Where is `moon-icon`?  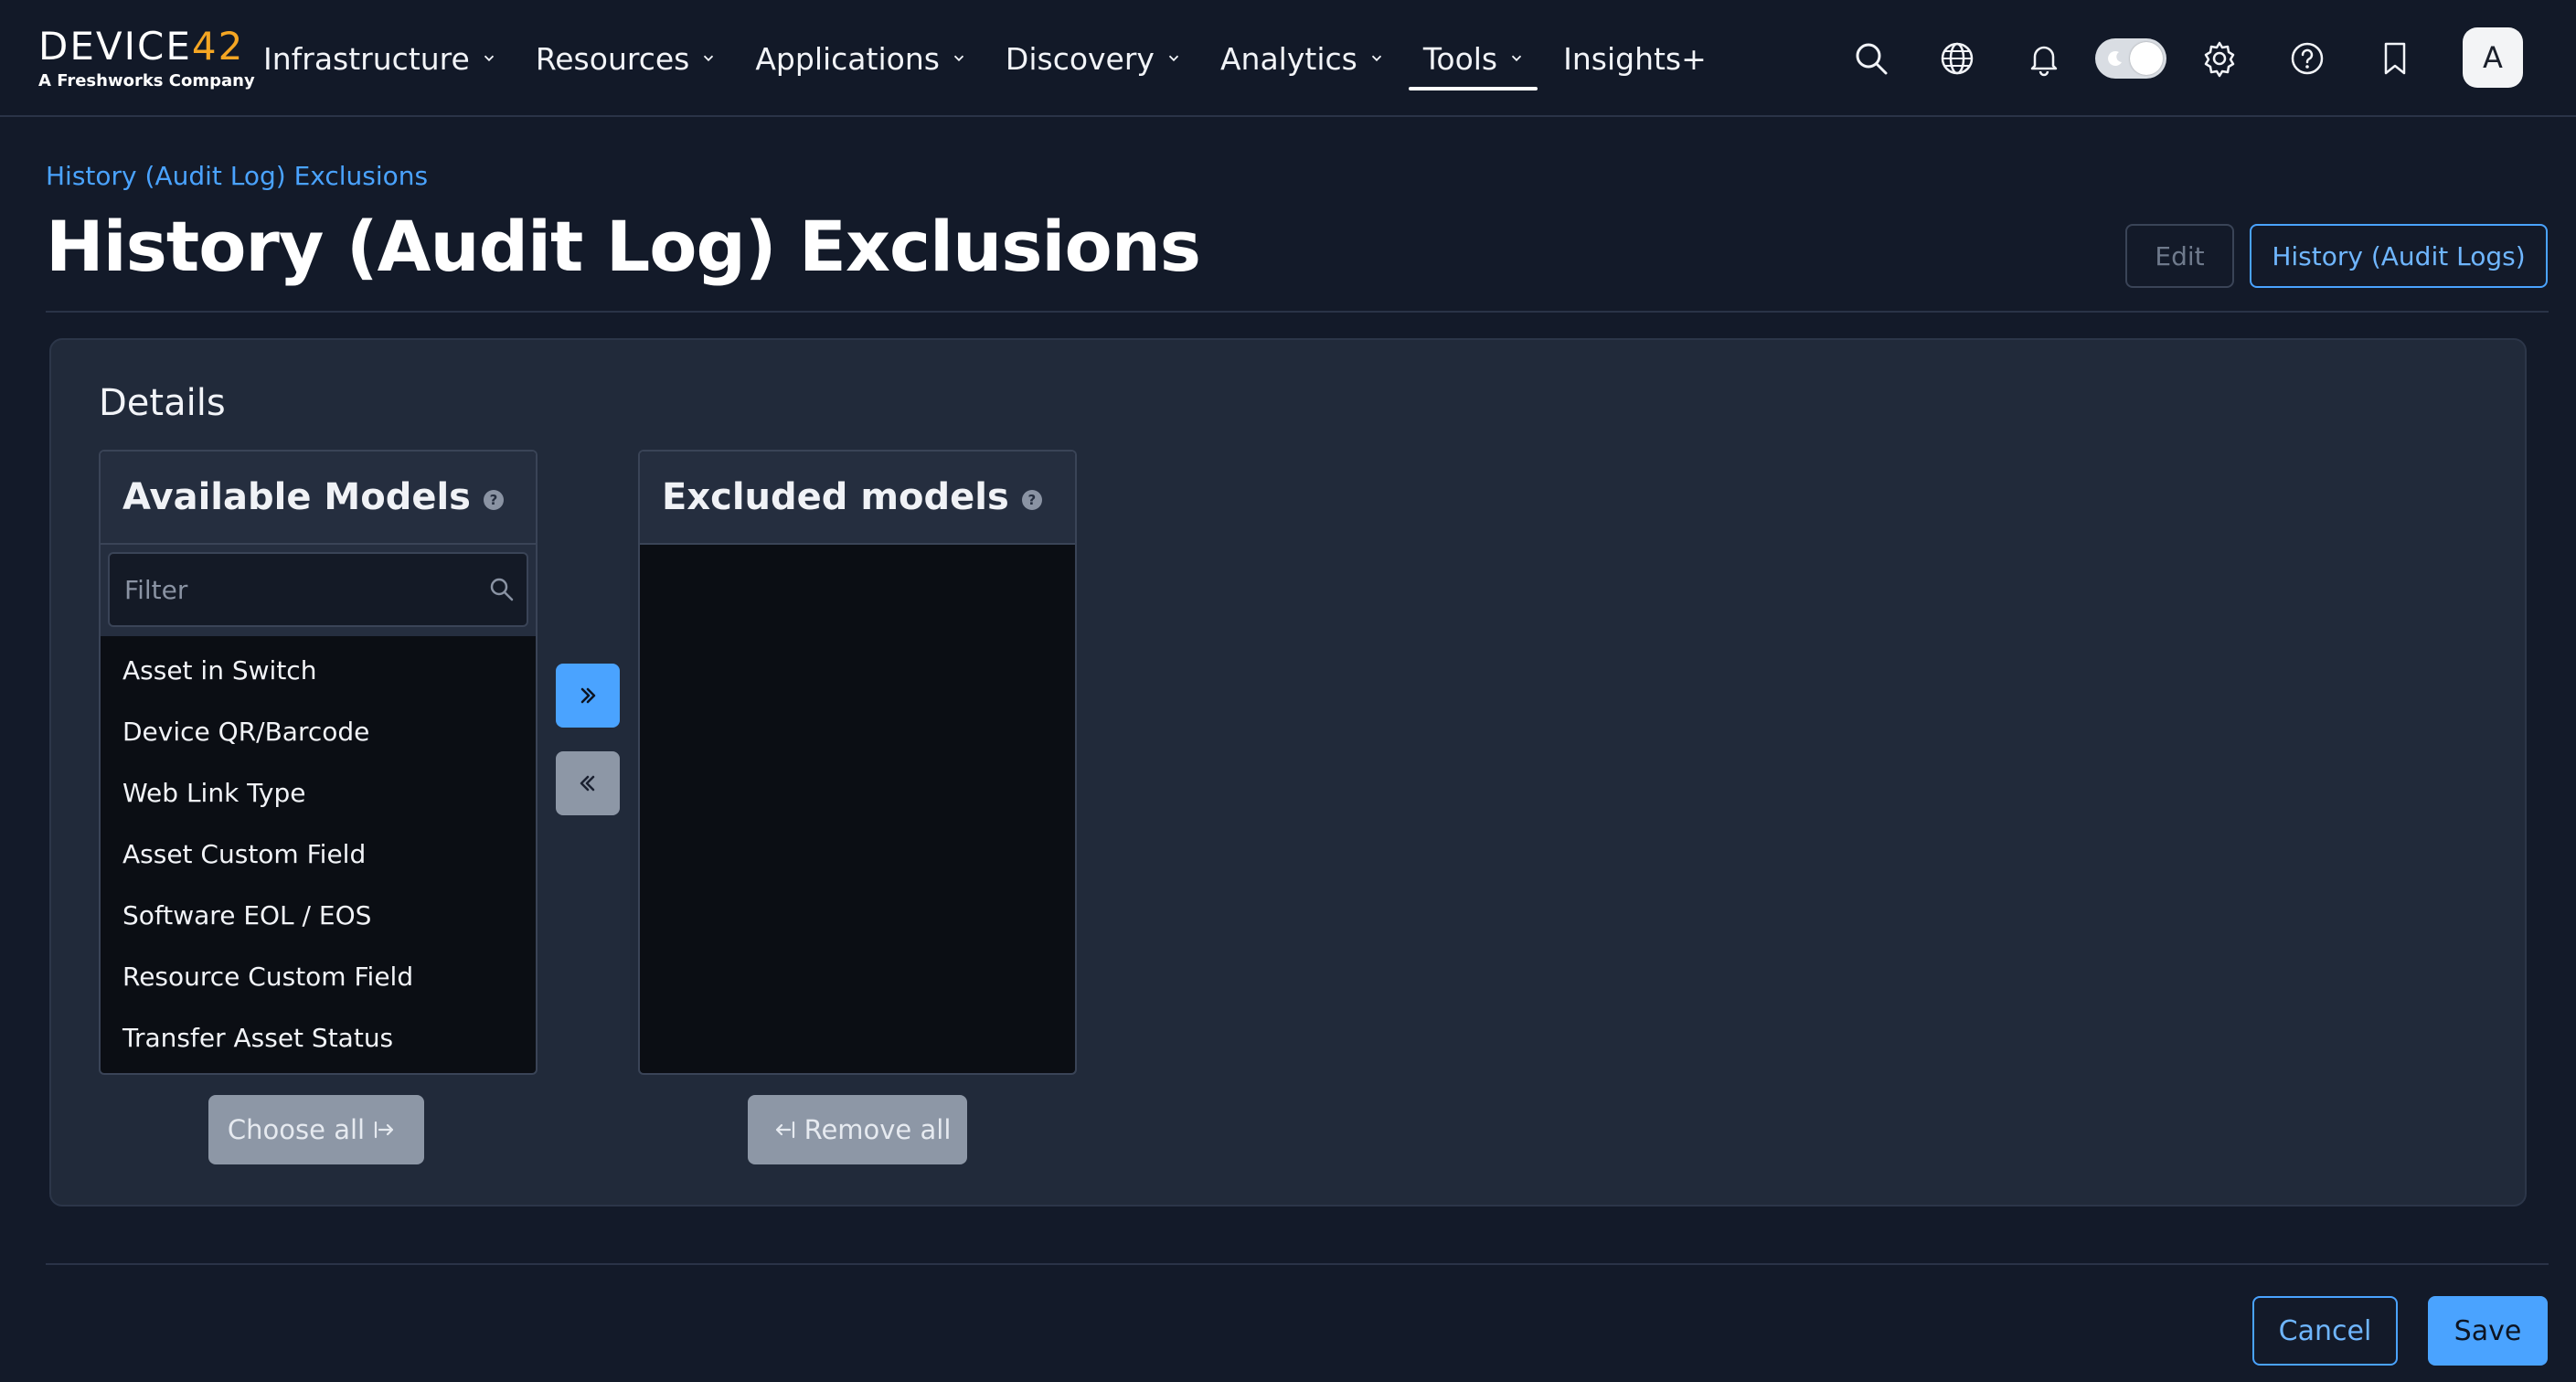
moon-icon is located at coordinates (2115, 58).